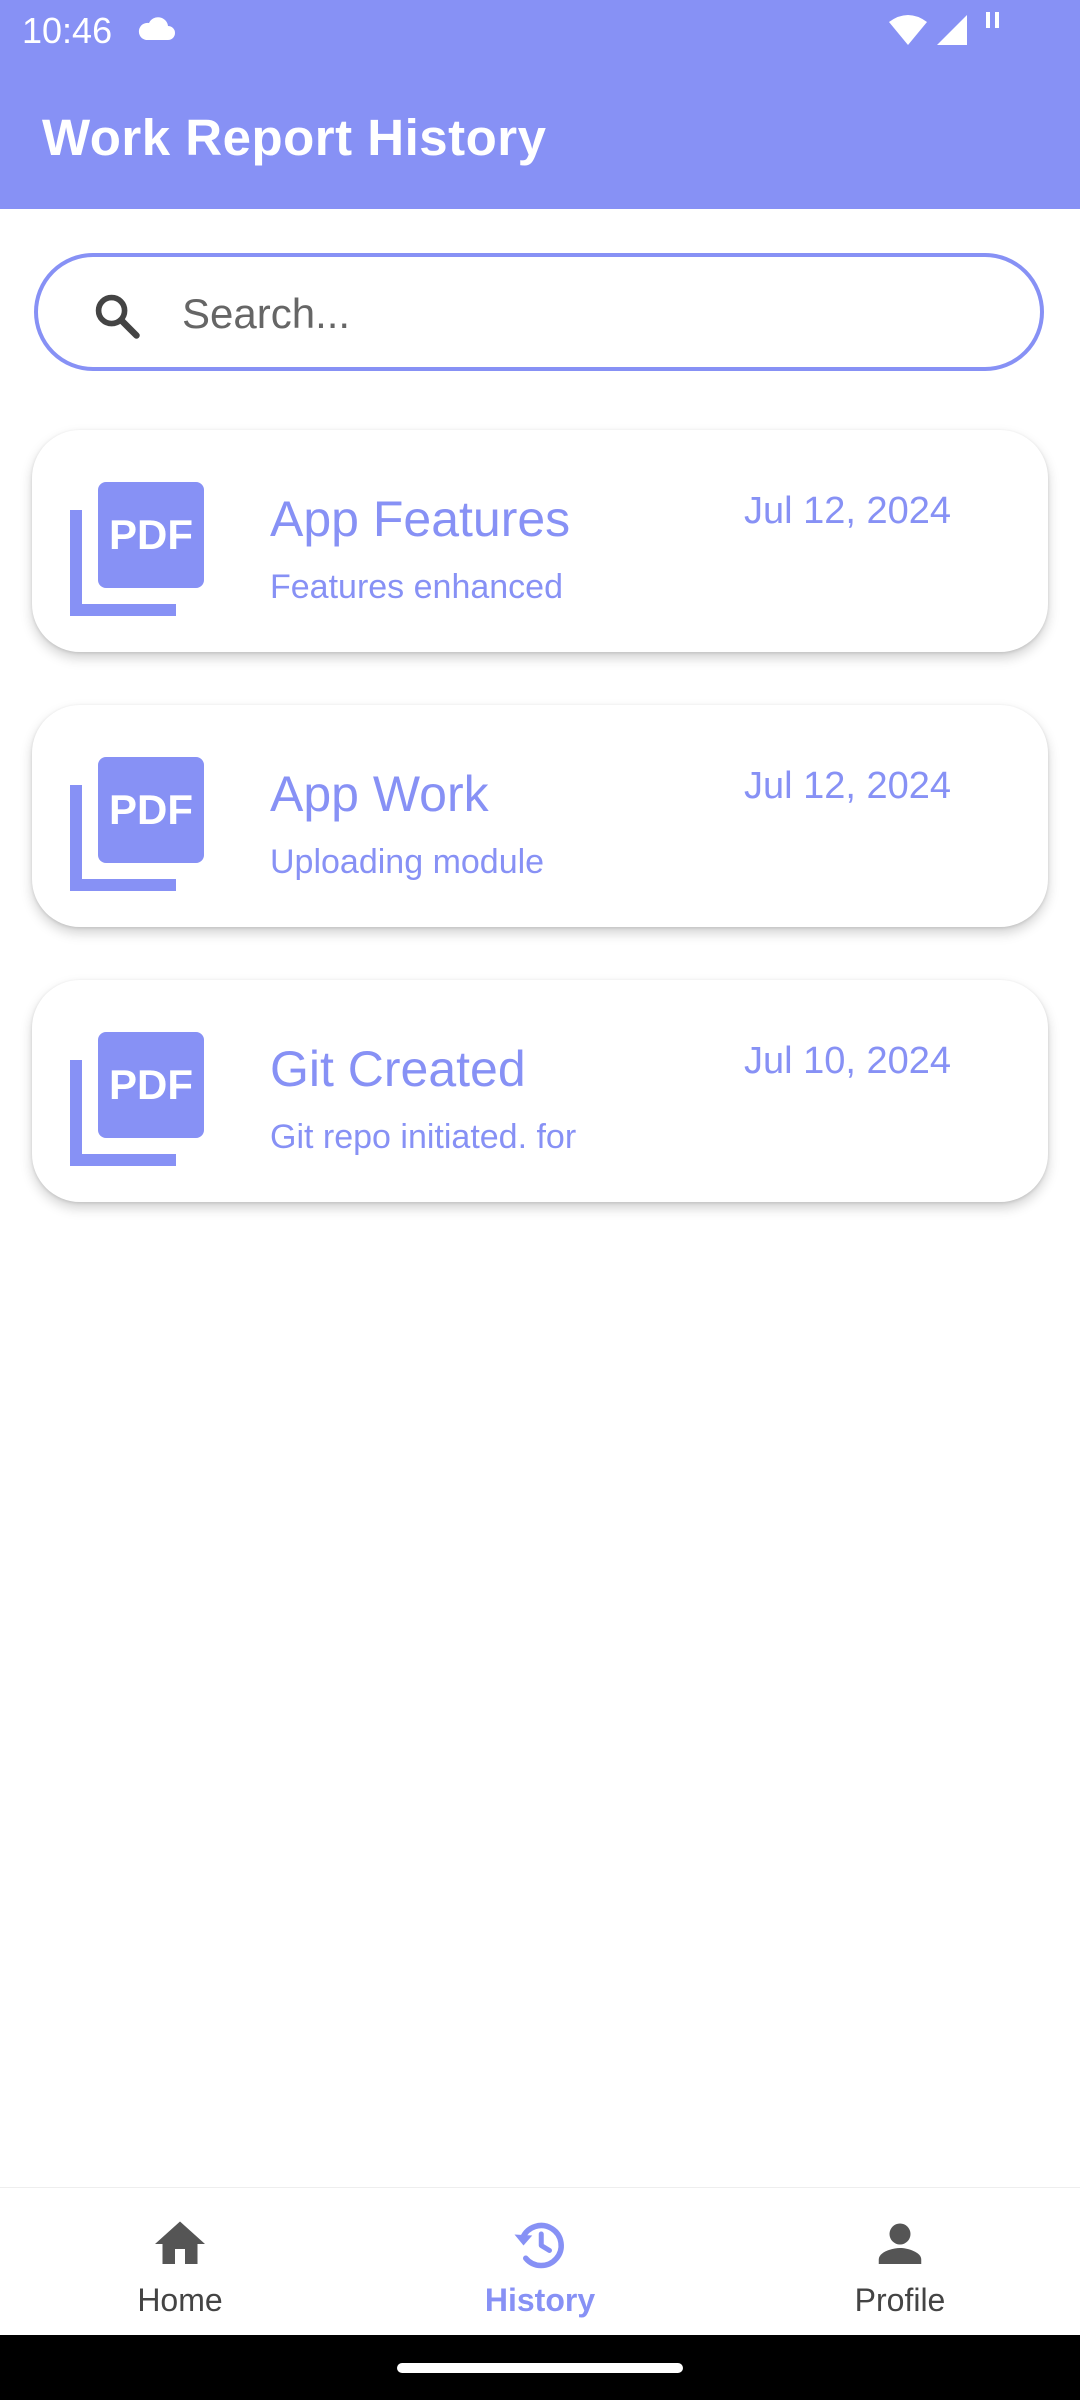 The width and height of the screenshot is (1080, 2400). What do you see at coordinates (407, 862) in the screenshot?
I see `report-subtitle: Uploading module` at bounding box center [407, 862].